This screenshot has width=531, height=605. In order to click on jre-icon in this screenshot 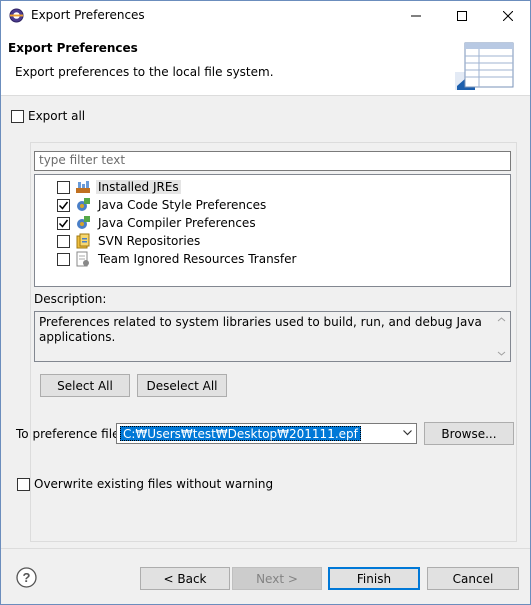, I will do `click(83, 187)`.